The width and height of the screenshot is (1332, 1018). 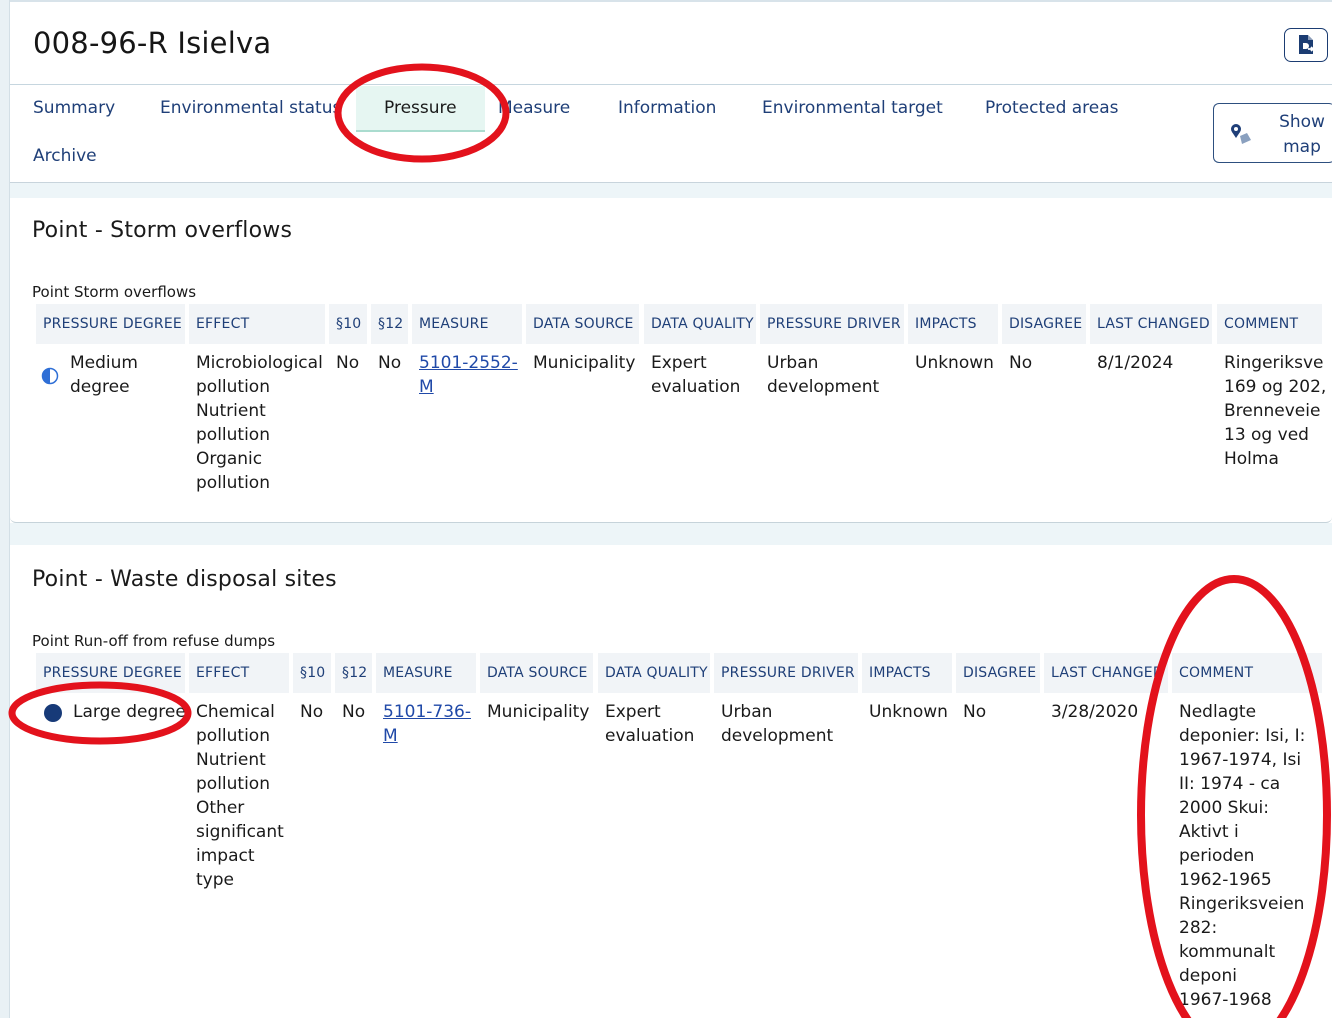 What do you see at coordinates (162, 230) in the screenshot?
I see `section-title: Point - Storm overflows` at bounding box center [162, 230].